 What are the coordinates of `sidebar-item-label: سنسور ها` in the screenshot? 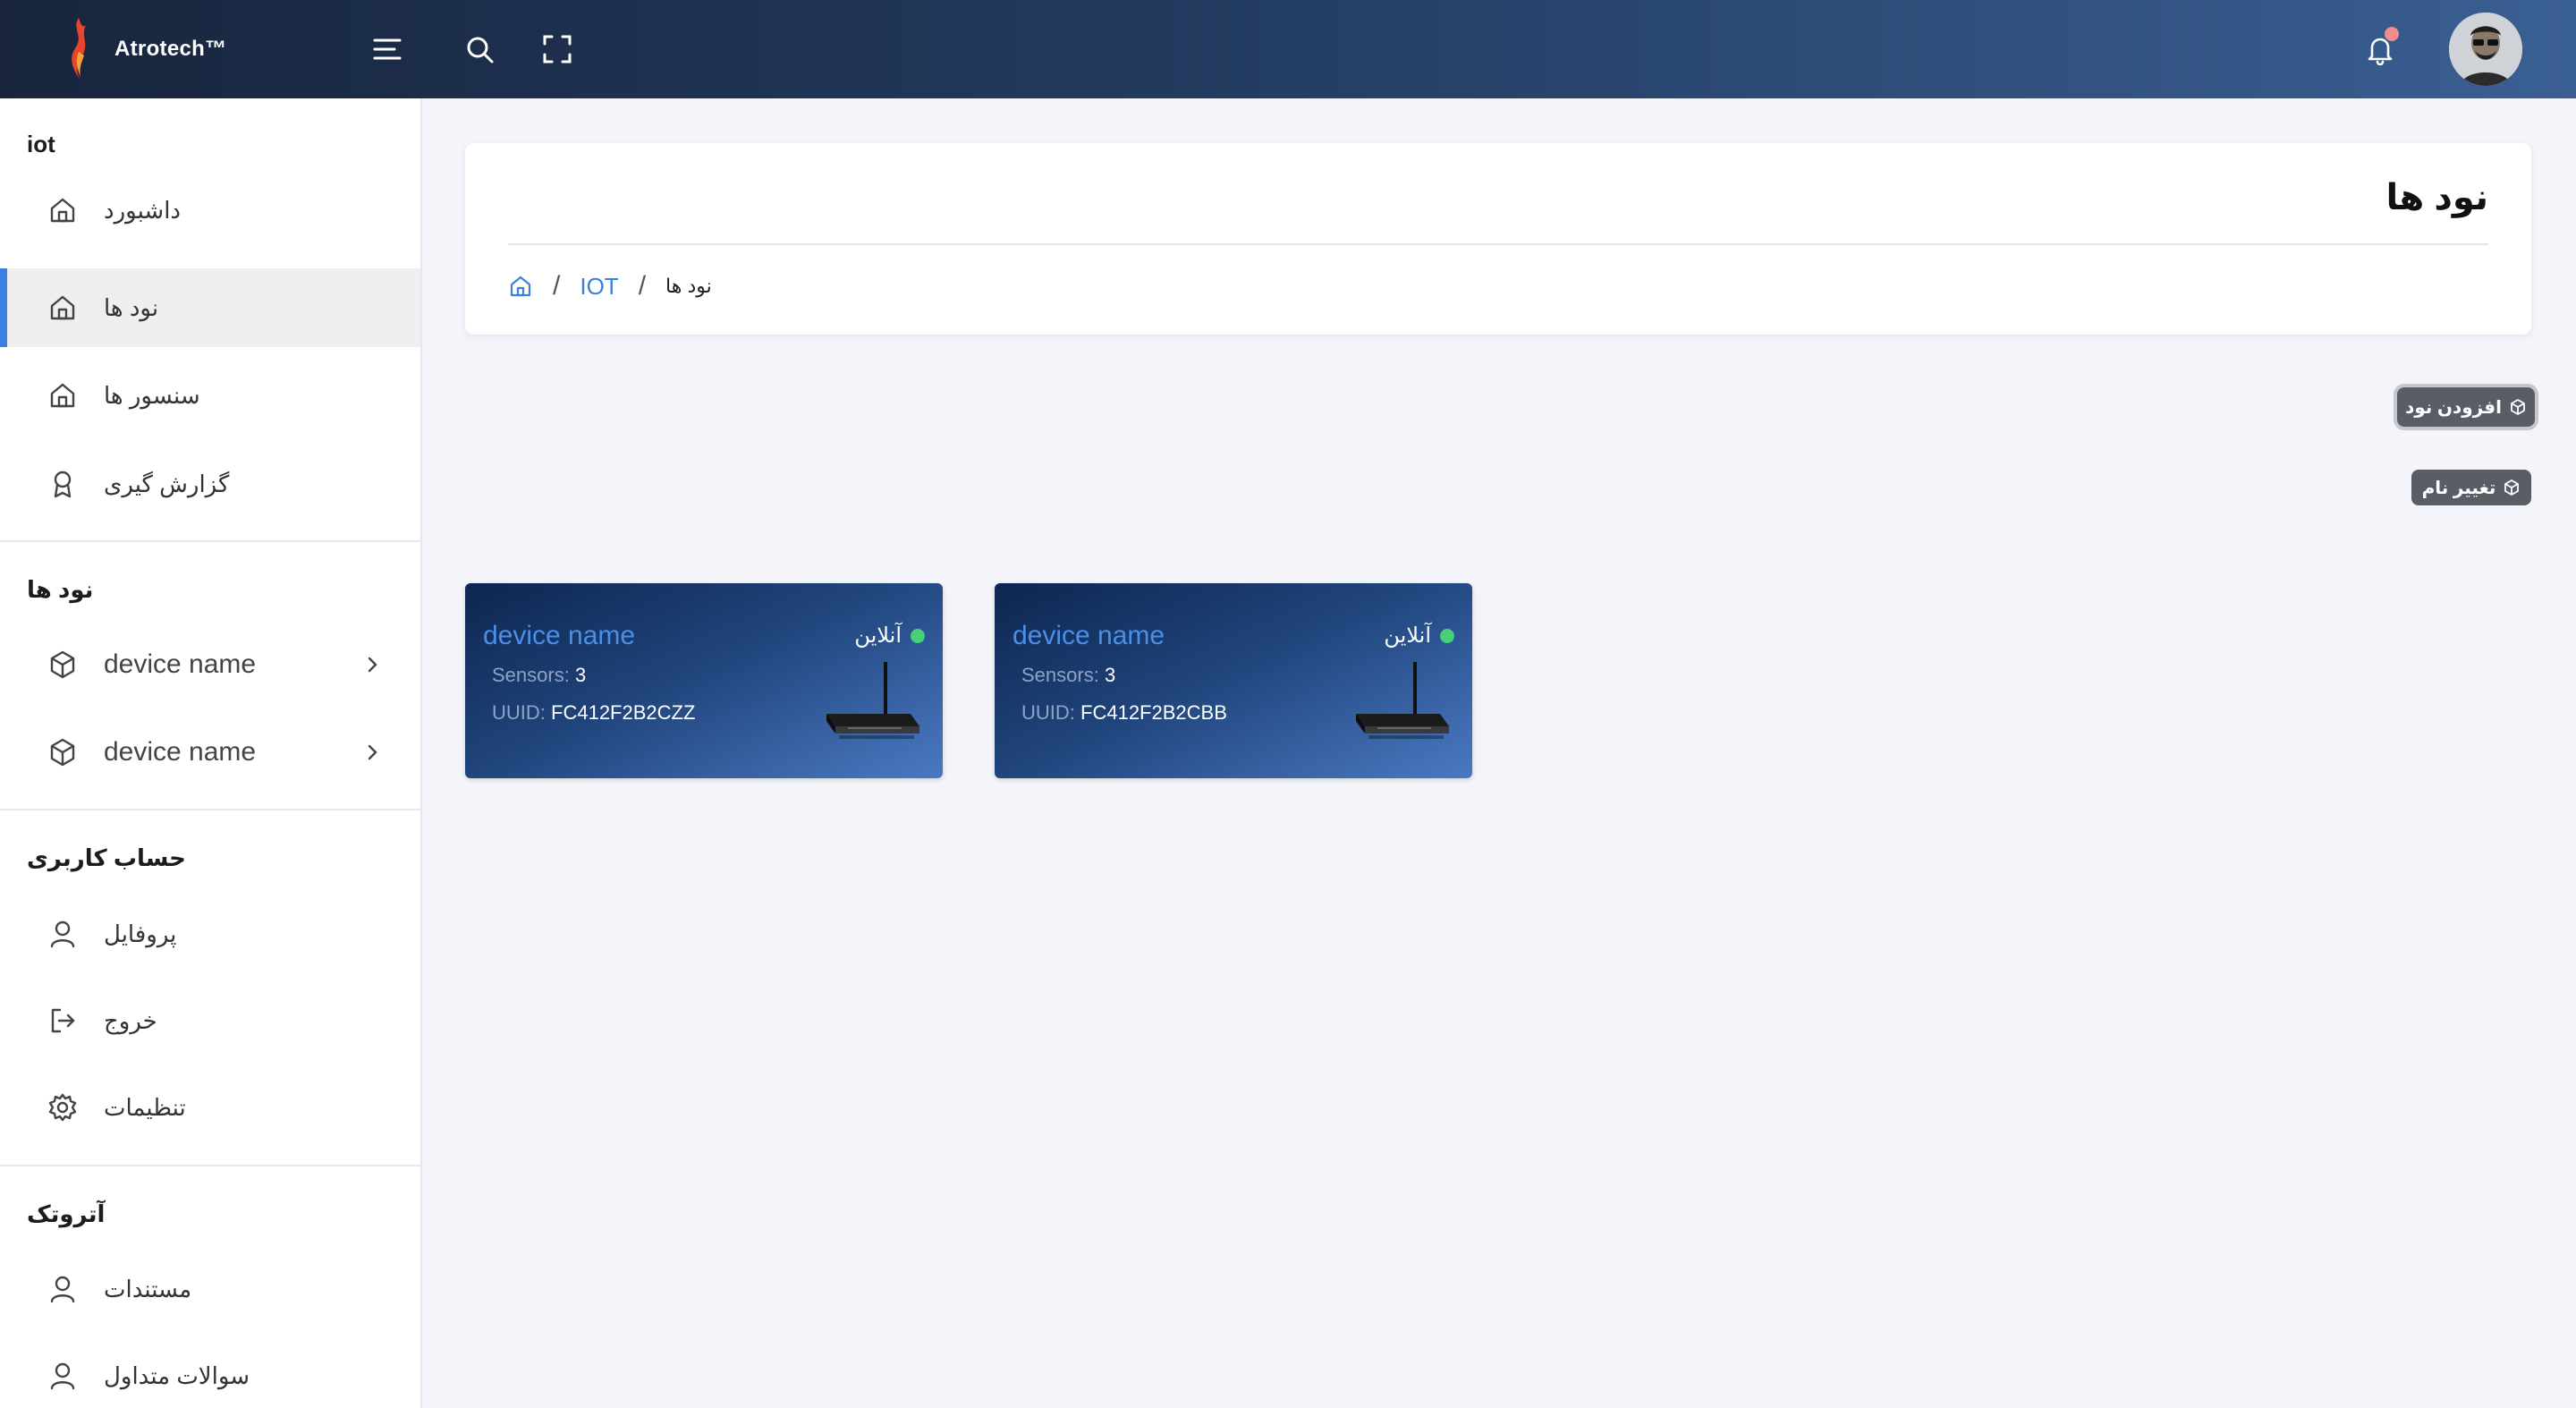 It's located at (152, 395).